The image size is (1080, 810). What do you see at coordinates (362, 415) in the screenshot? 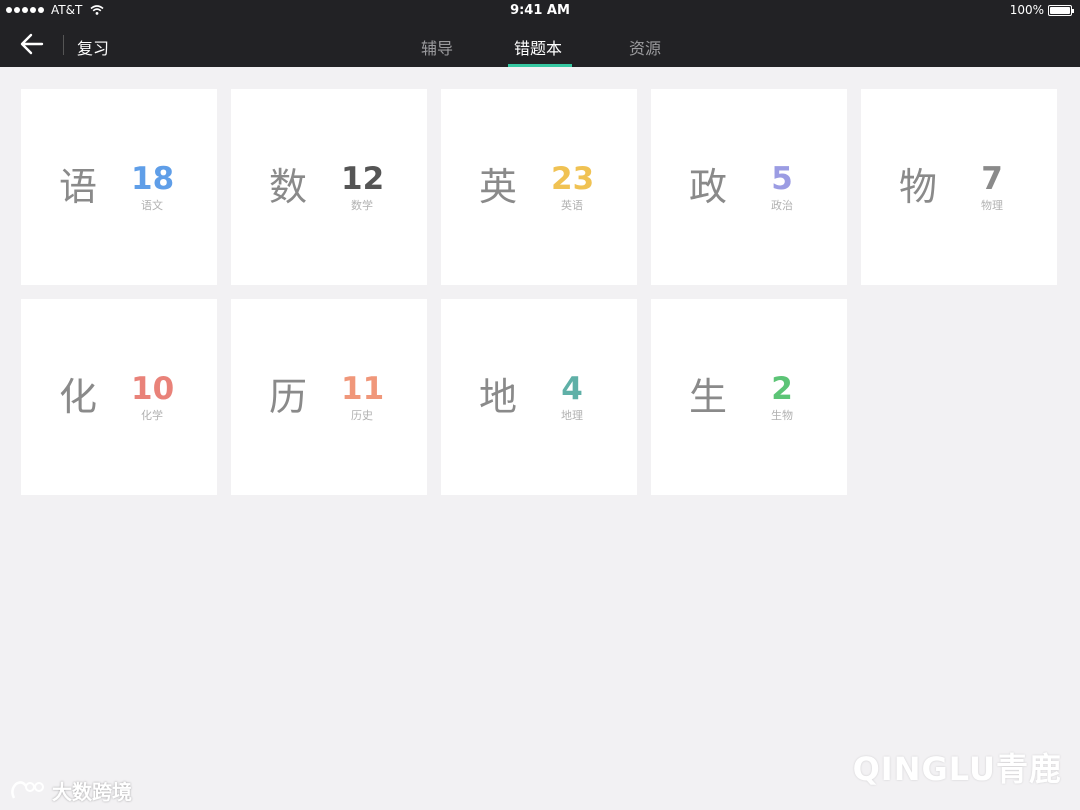
I see `subject-label: 历史` at bounding box center [362, 415].